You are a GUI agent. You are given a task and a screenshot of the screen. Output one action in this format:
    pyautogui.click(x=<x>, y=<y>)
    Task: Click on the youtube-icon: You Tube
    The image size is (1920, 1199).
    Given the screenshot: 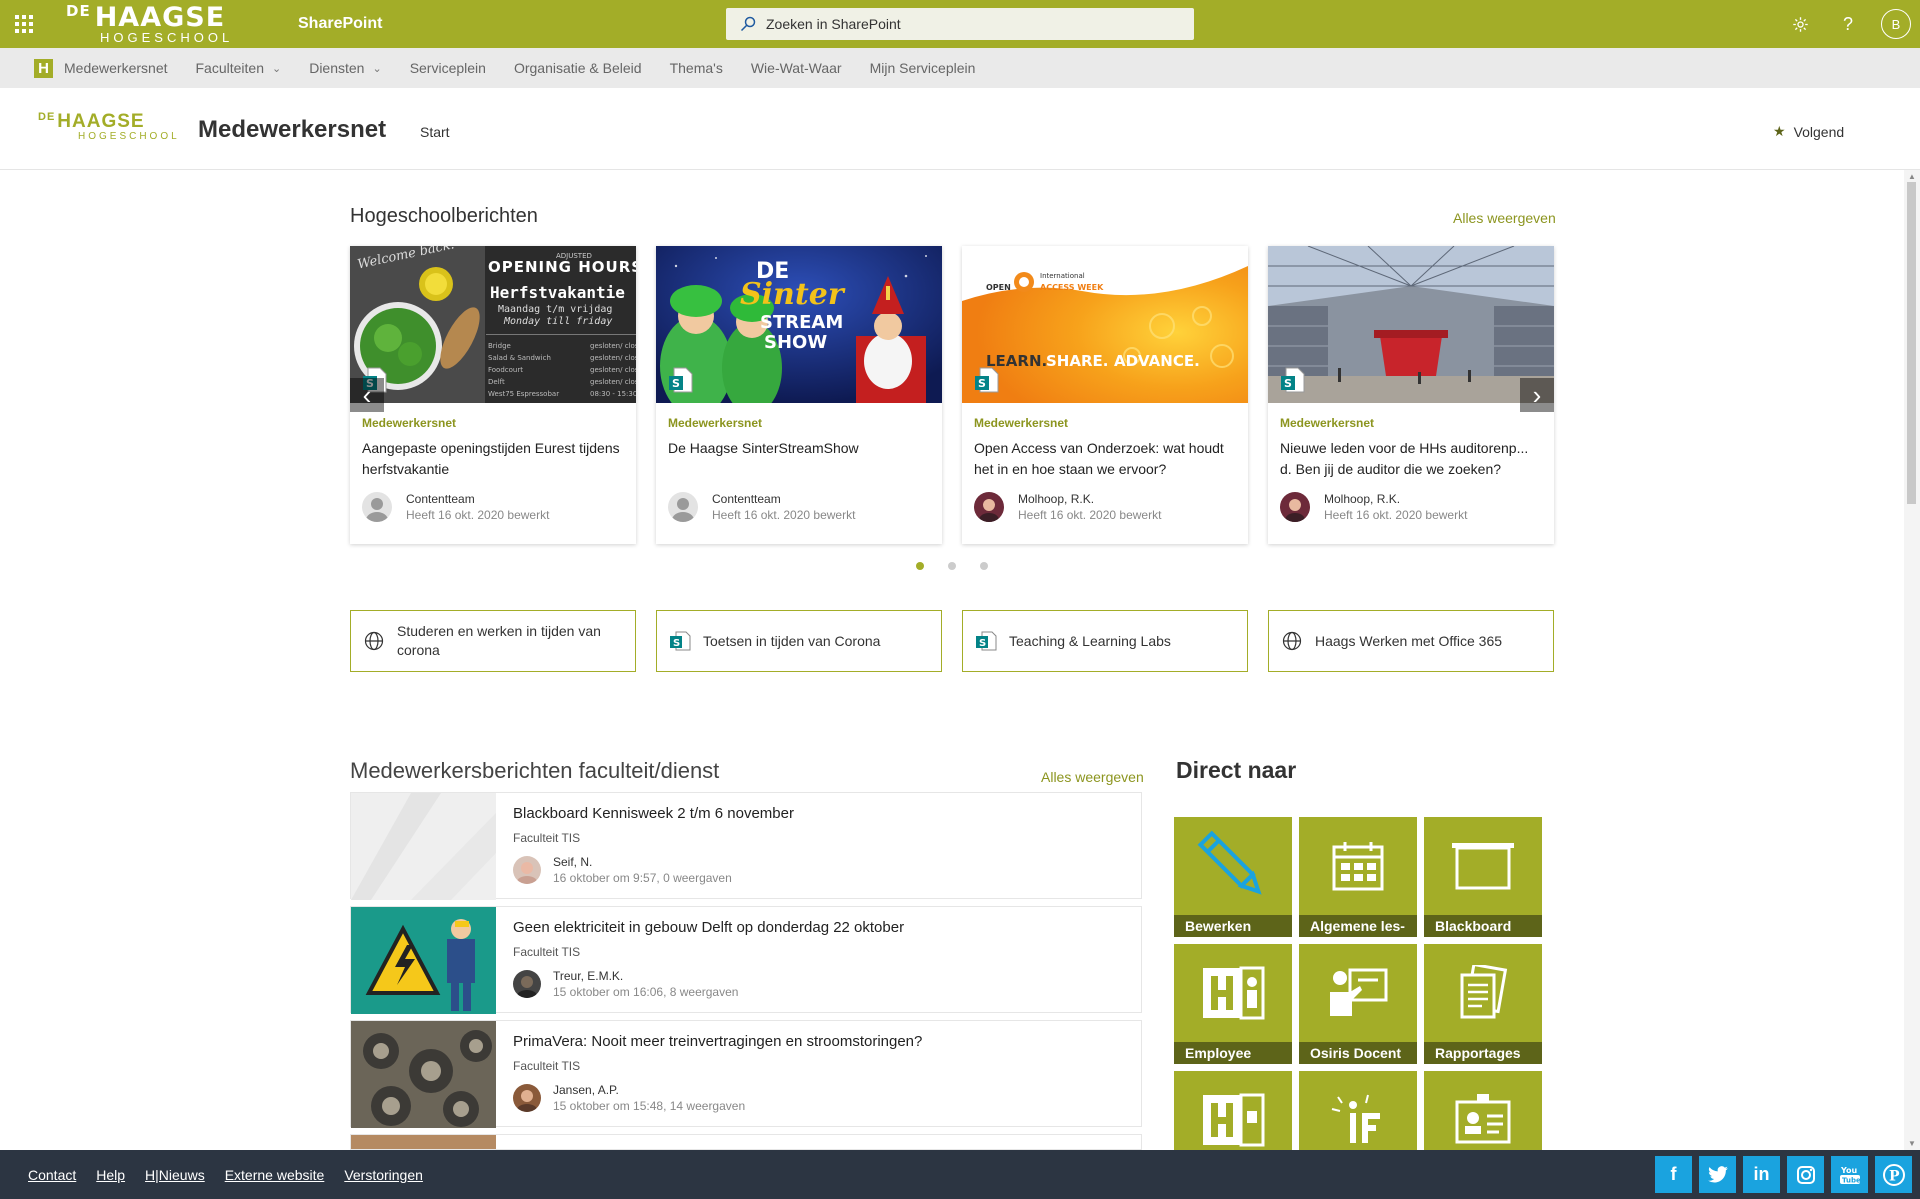 What is the action you would take?
    pyautogui.click(x=1849, y=1174)
    